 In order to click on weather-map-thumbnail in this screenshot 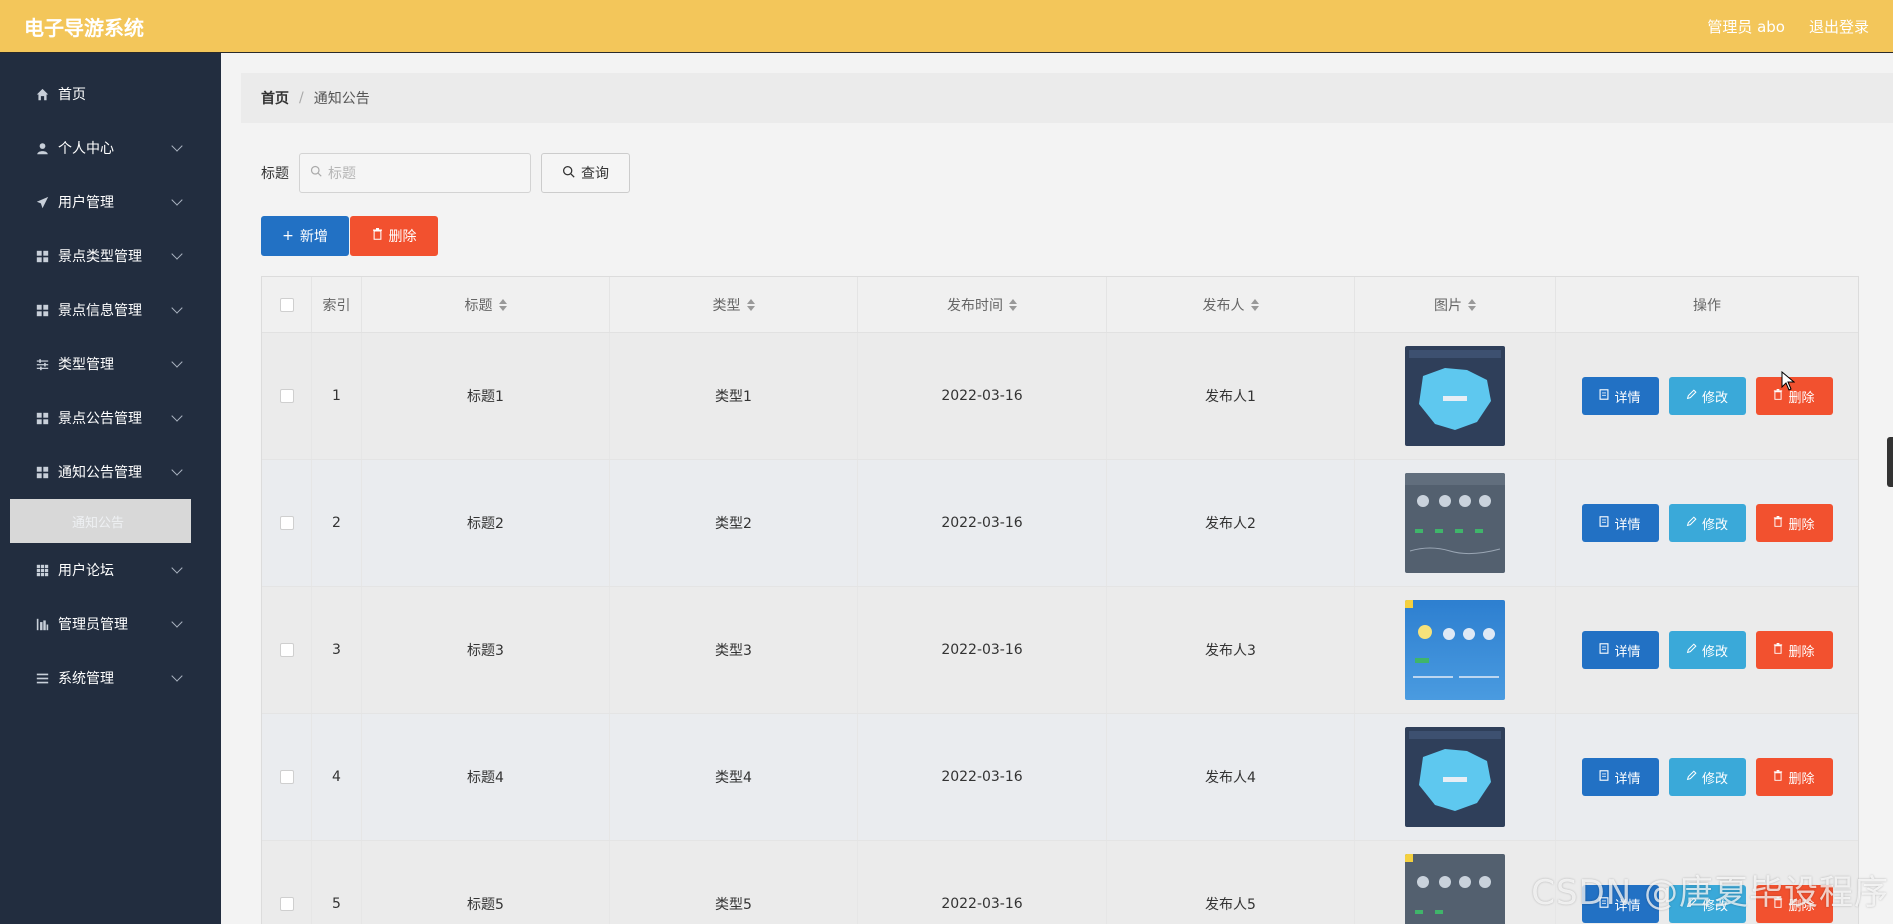, I will do `click(1455, 396)`.